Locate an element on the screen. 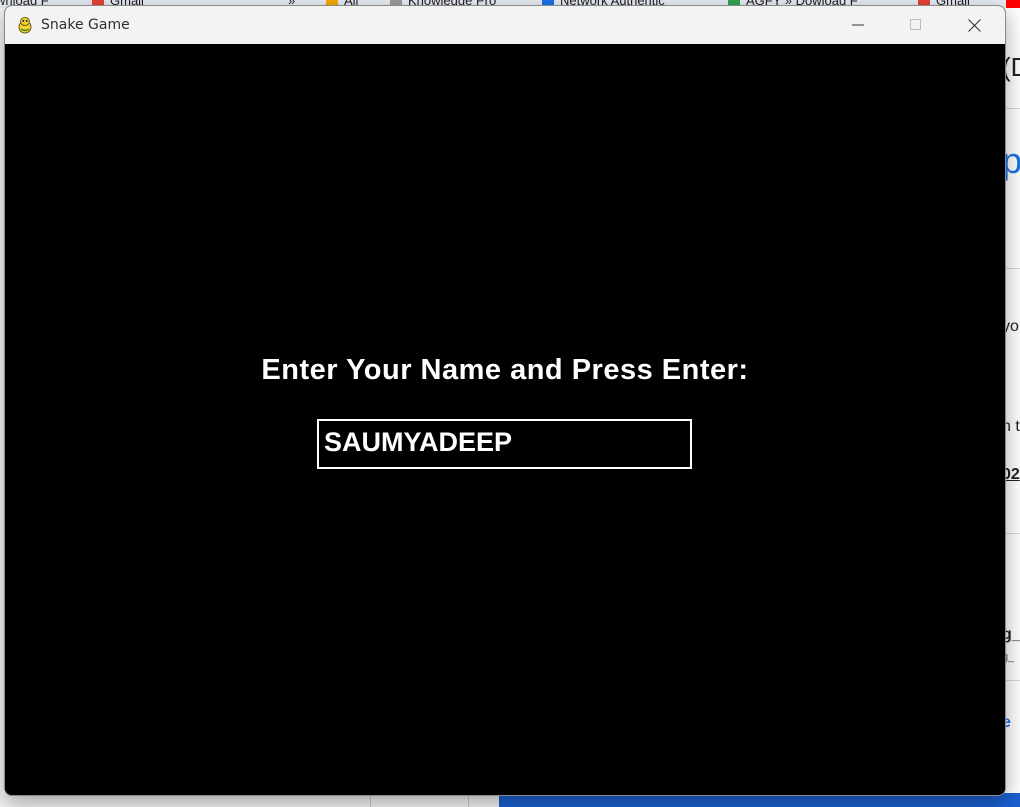  close-button is located at coordinates (974, 25).